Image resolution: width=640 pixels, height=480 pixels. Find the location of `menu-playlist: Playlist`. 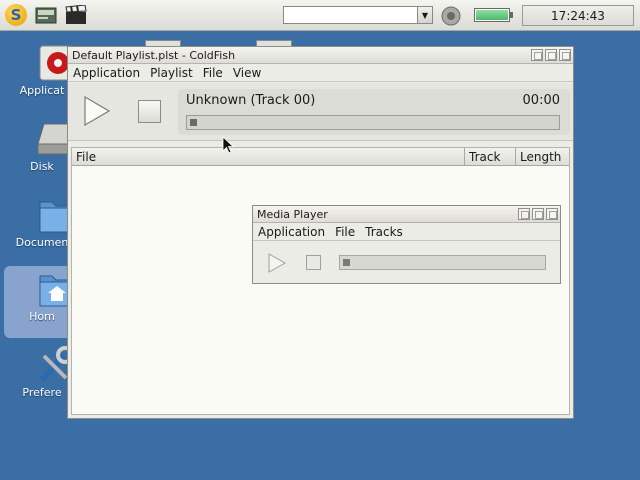

menu-playlist: Playlist is located at coordinates (171, 73).